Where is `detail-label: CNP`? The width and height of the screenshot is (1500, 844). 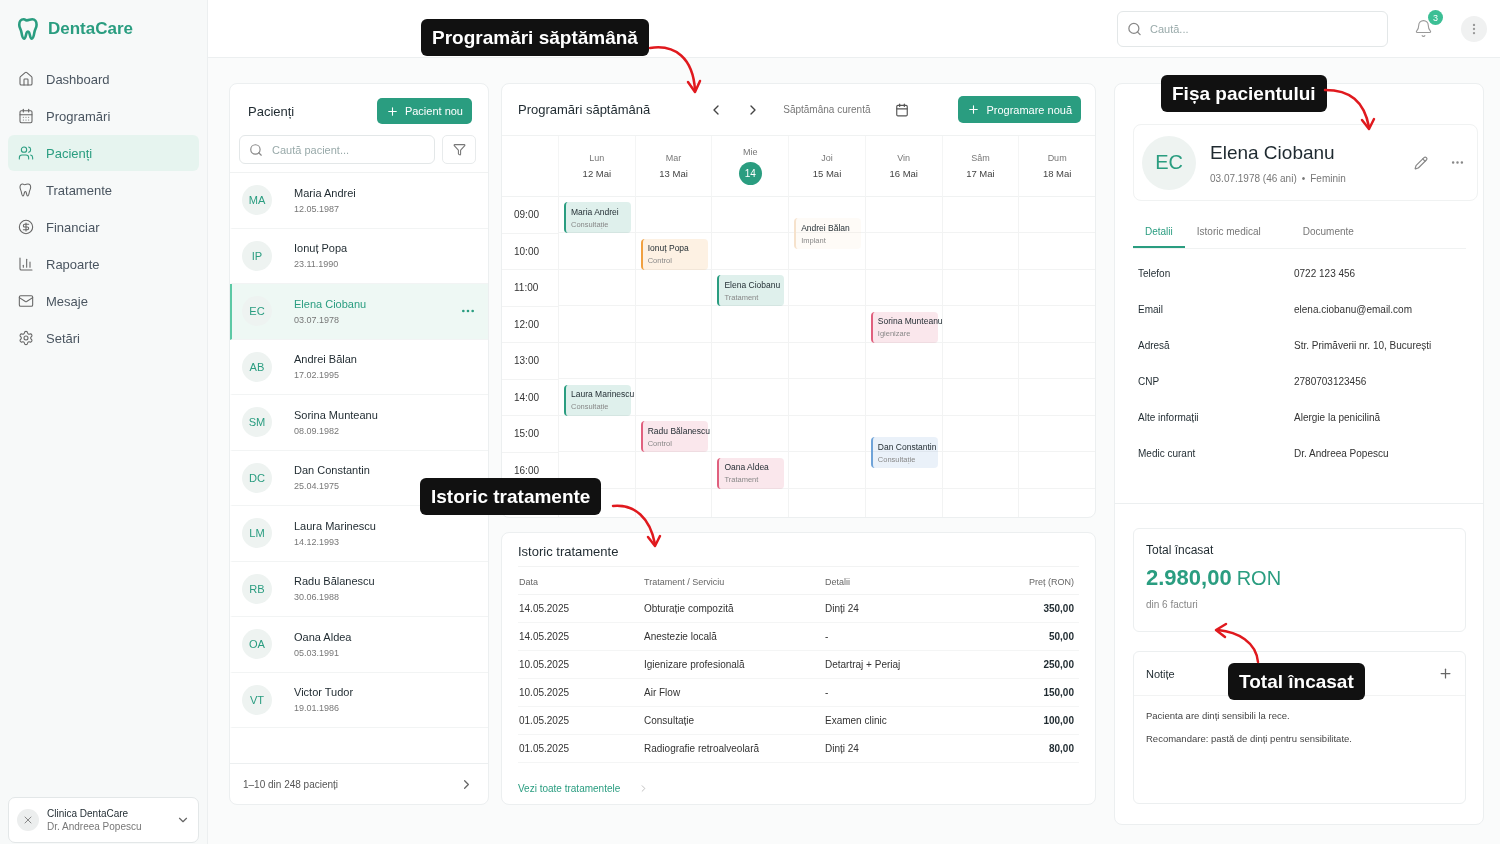 detail-label: CNP is located at coordinates (1149, 381).